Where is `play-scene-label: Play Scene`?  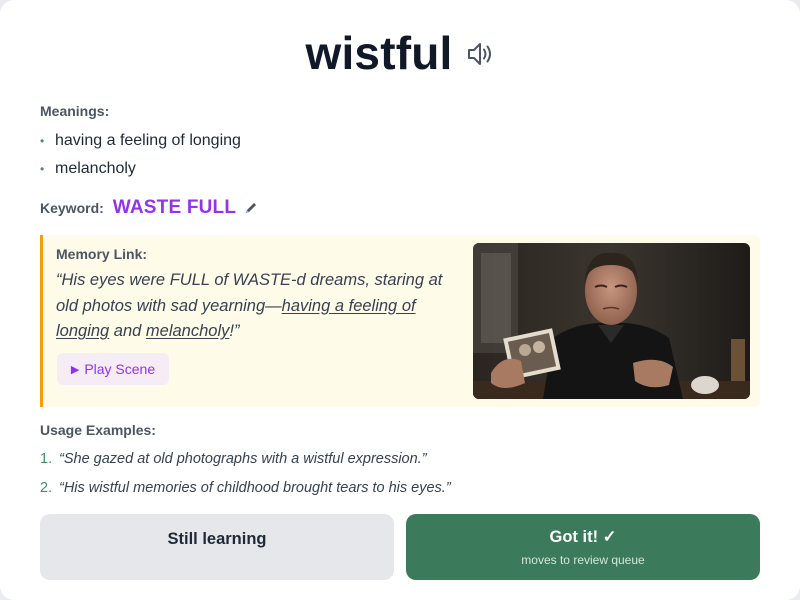 play-scene-label: Play Scene is located at coordinates (120, 369).